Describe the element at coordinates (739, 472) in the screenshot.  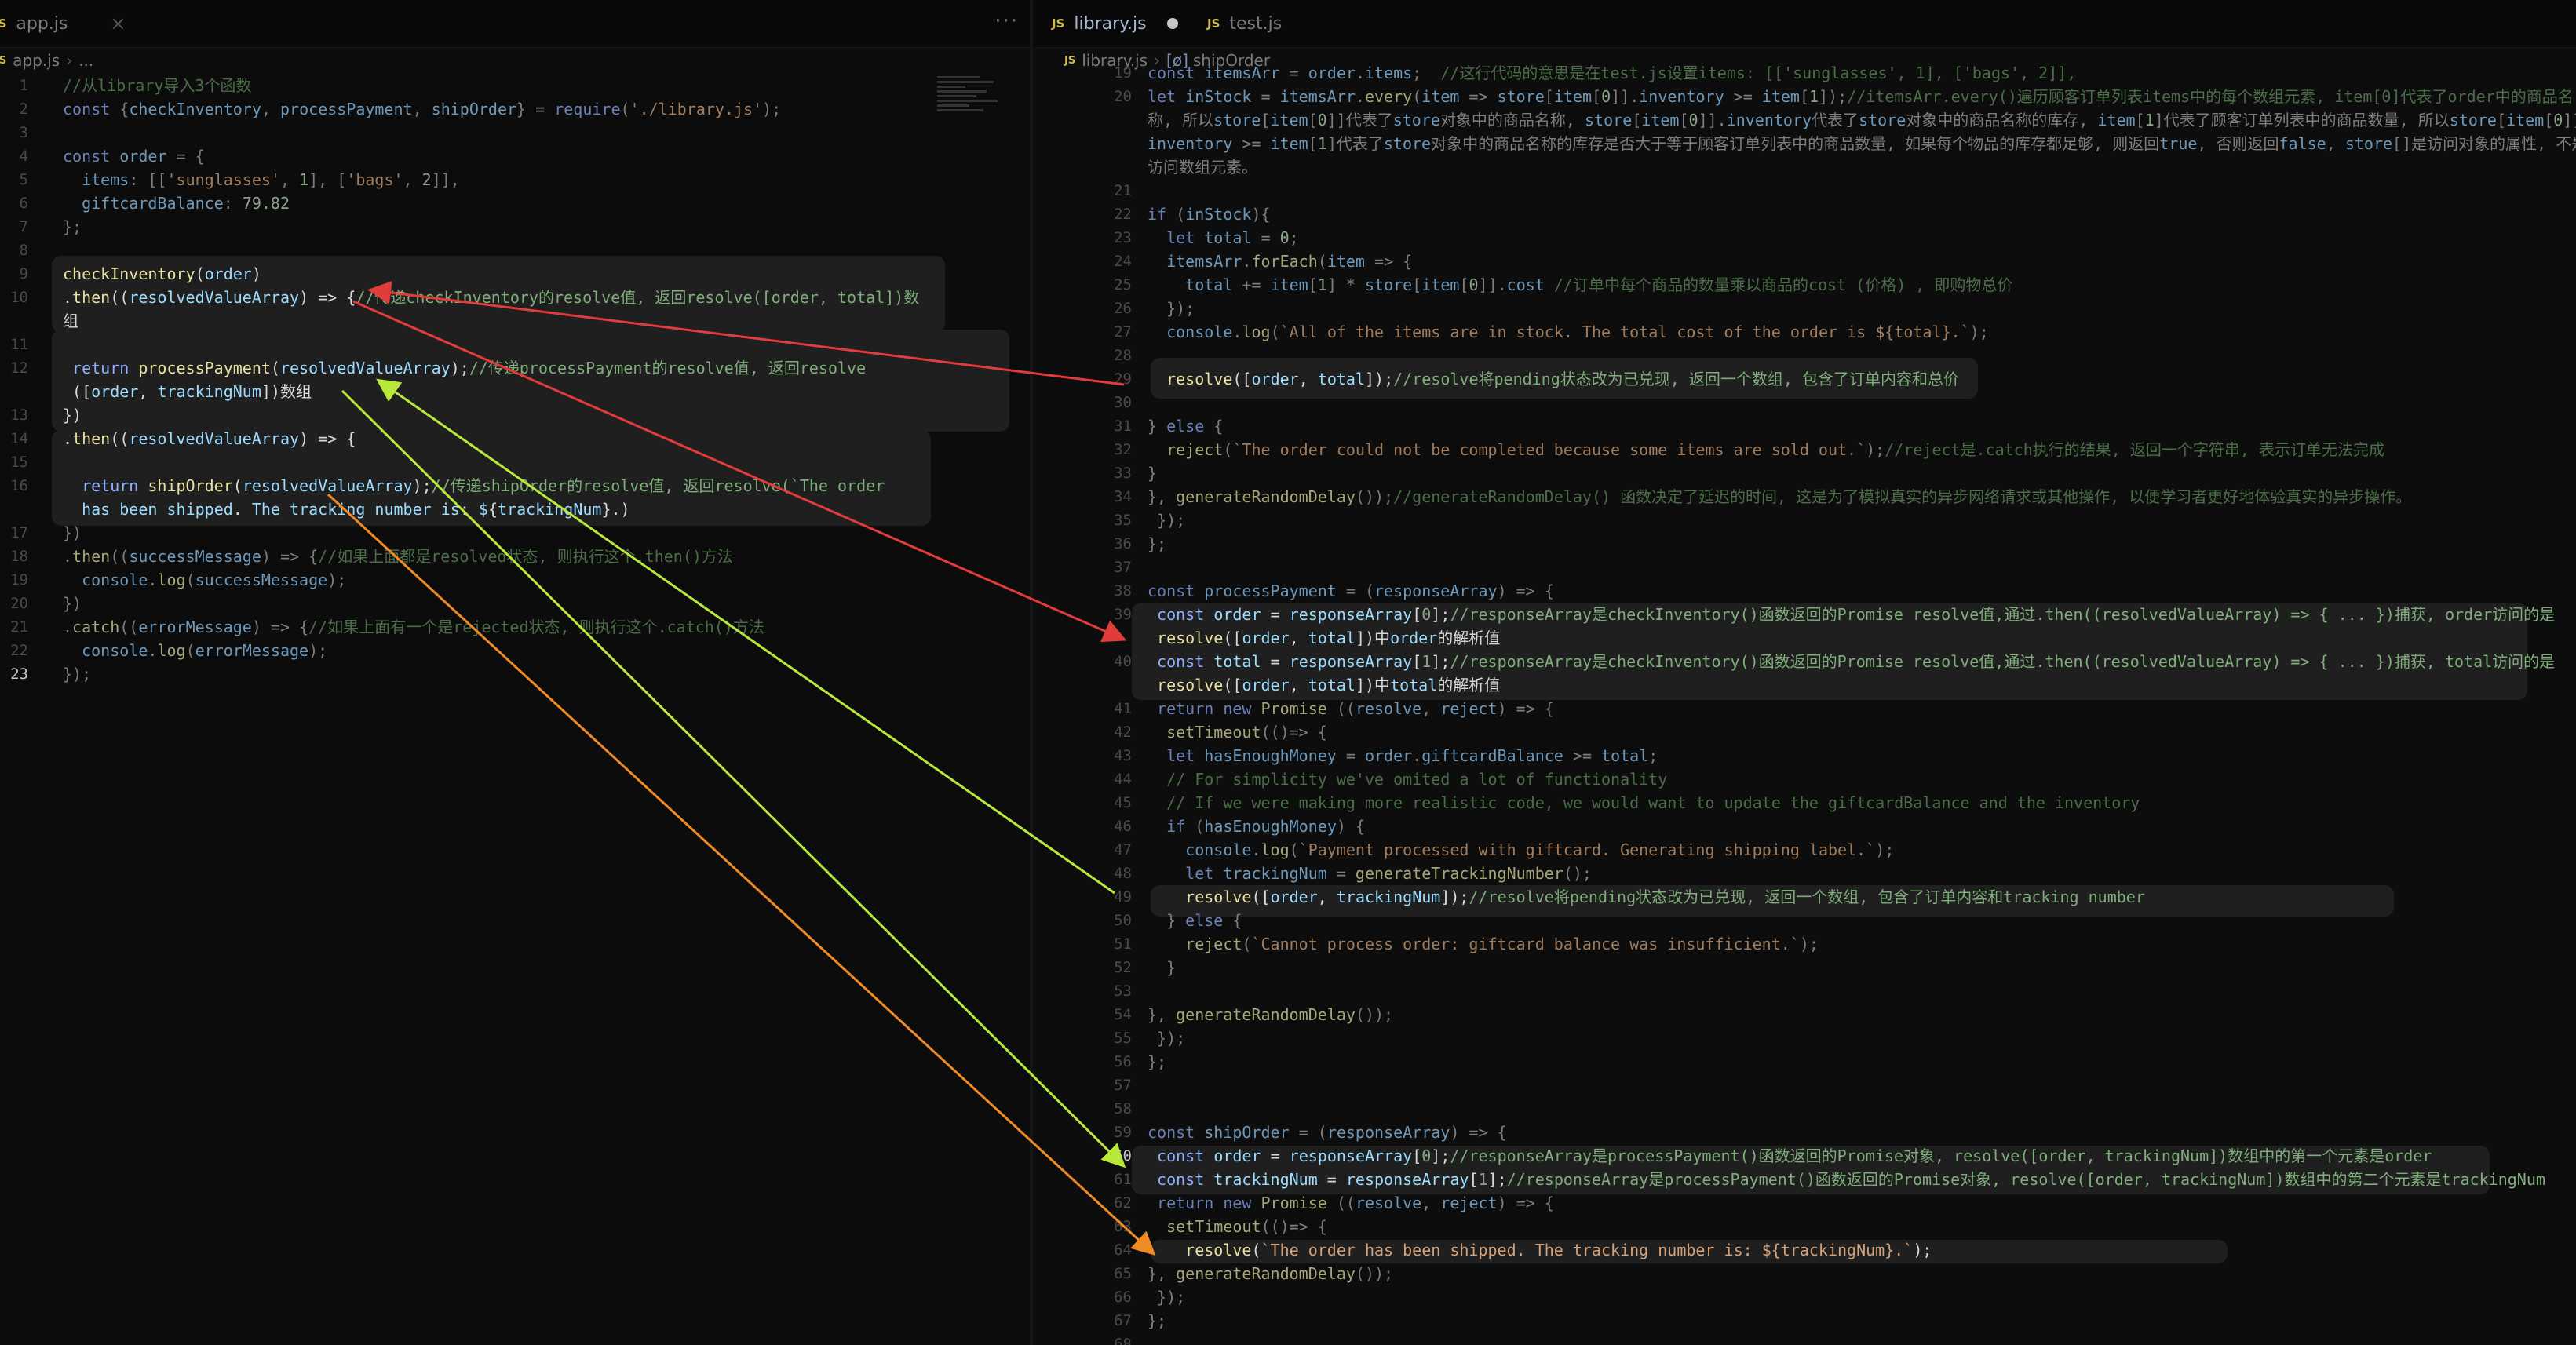
I see `arrow-then-to-processpayment` at that location.